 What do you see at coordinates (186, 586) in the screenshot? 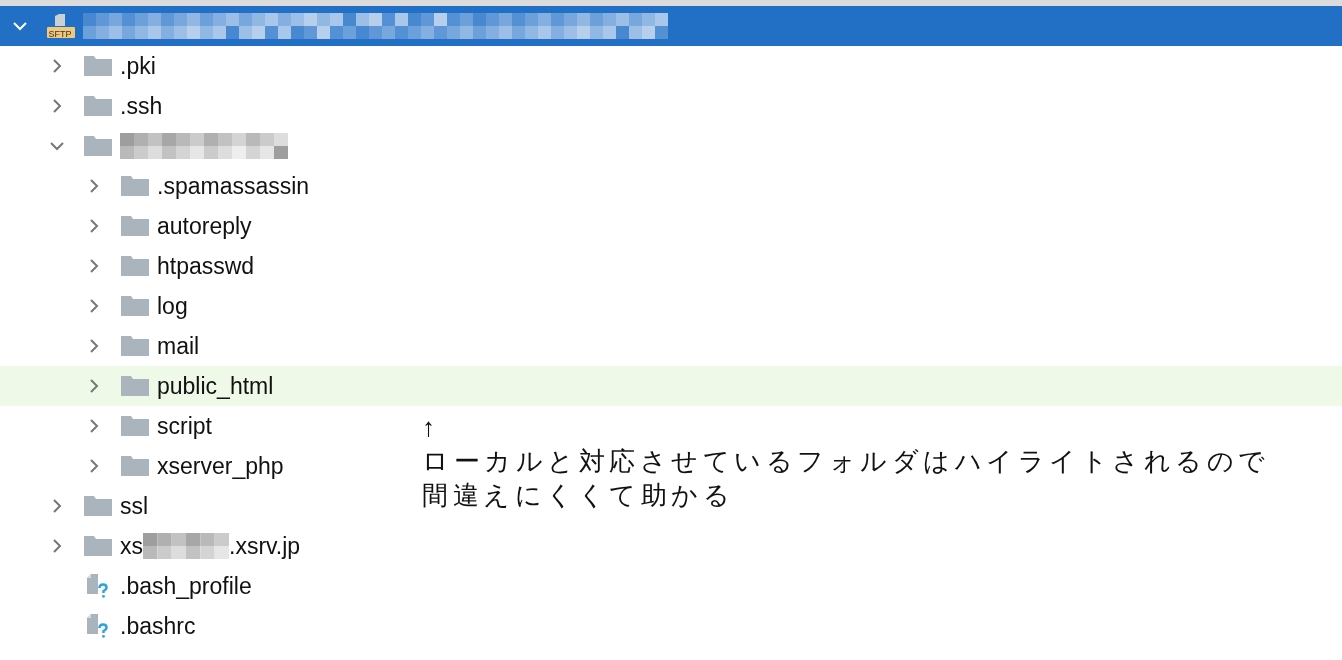
I see `file-name: .bash_profile` at bounding box center [186, 586].